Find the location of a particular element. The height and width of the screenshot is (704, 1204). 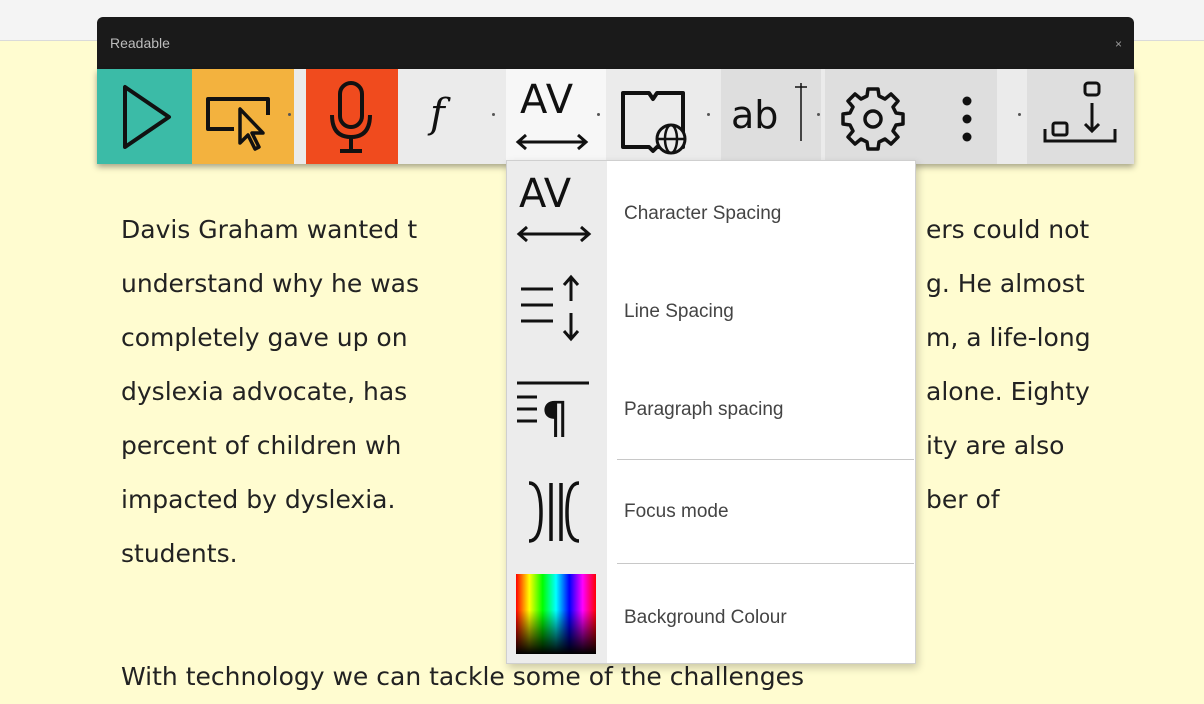

menu-item-label: Background Colour is located at coordinates (705, 617).